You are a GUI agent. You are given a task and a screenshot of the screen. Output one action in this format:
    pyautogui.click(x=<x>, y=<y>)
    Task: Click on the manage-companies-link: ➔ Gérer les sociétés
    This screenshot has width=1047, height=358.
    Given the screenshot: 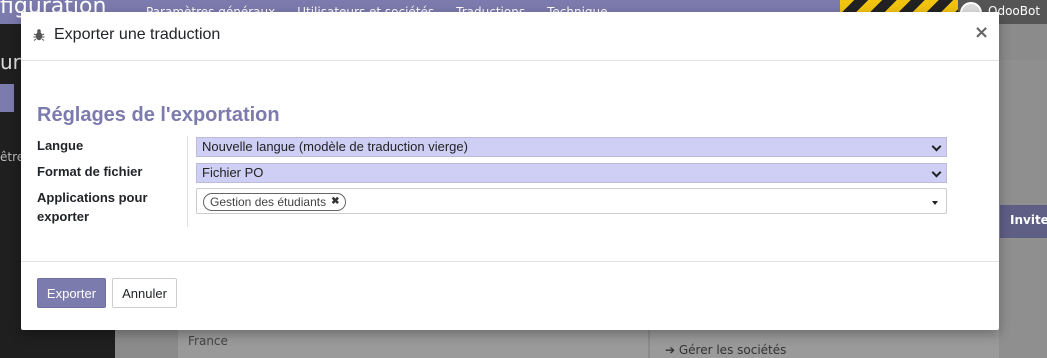 What is the action you would take?
    pyautogui.click(x=725, y=350)
    